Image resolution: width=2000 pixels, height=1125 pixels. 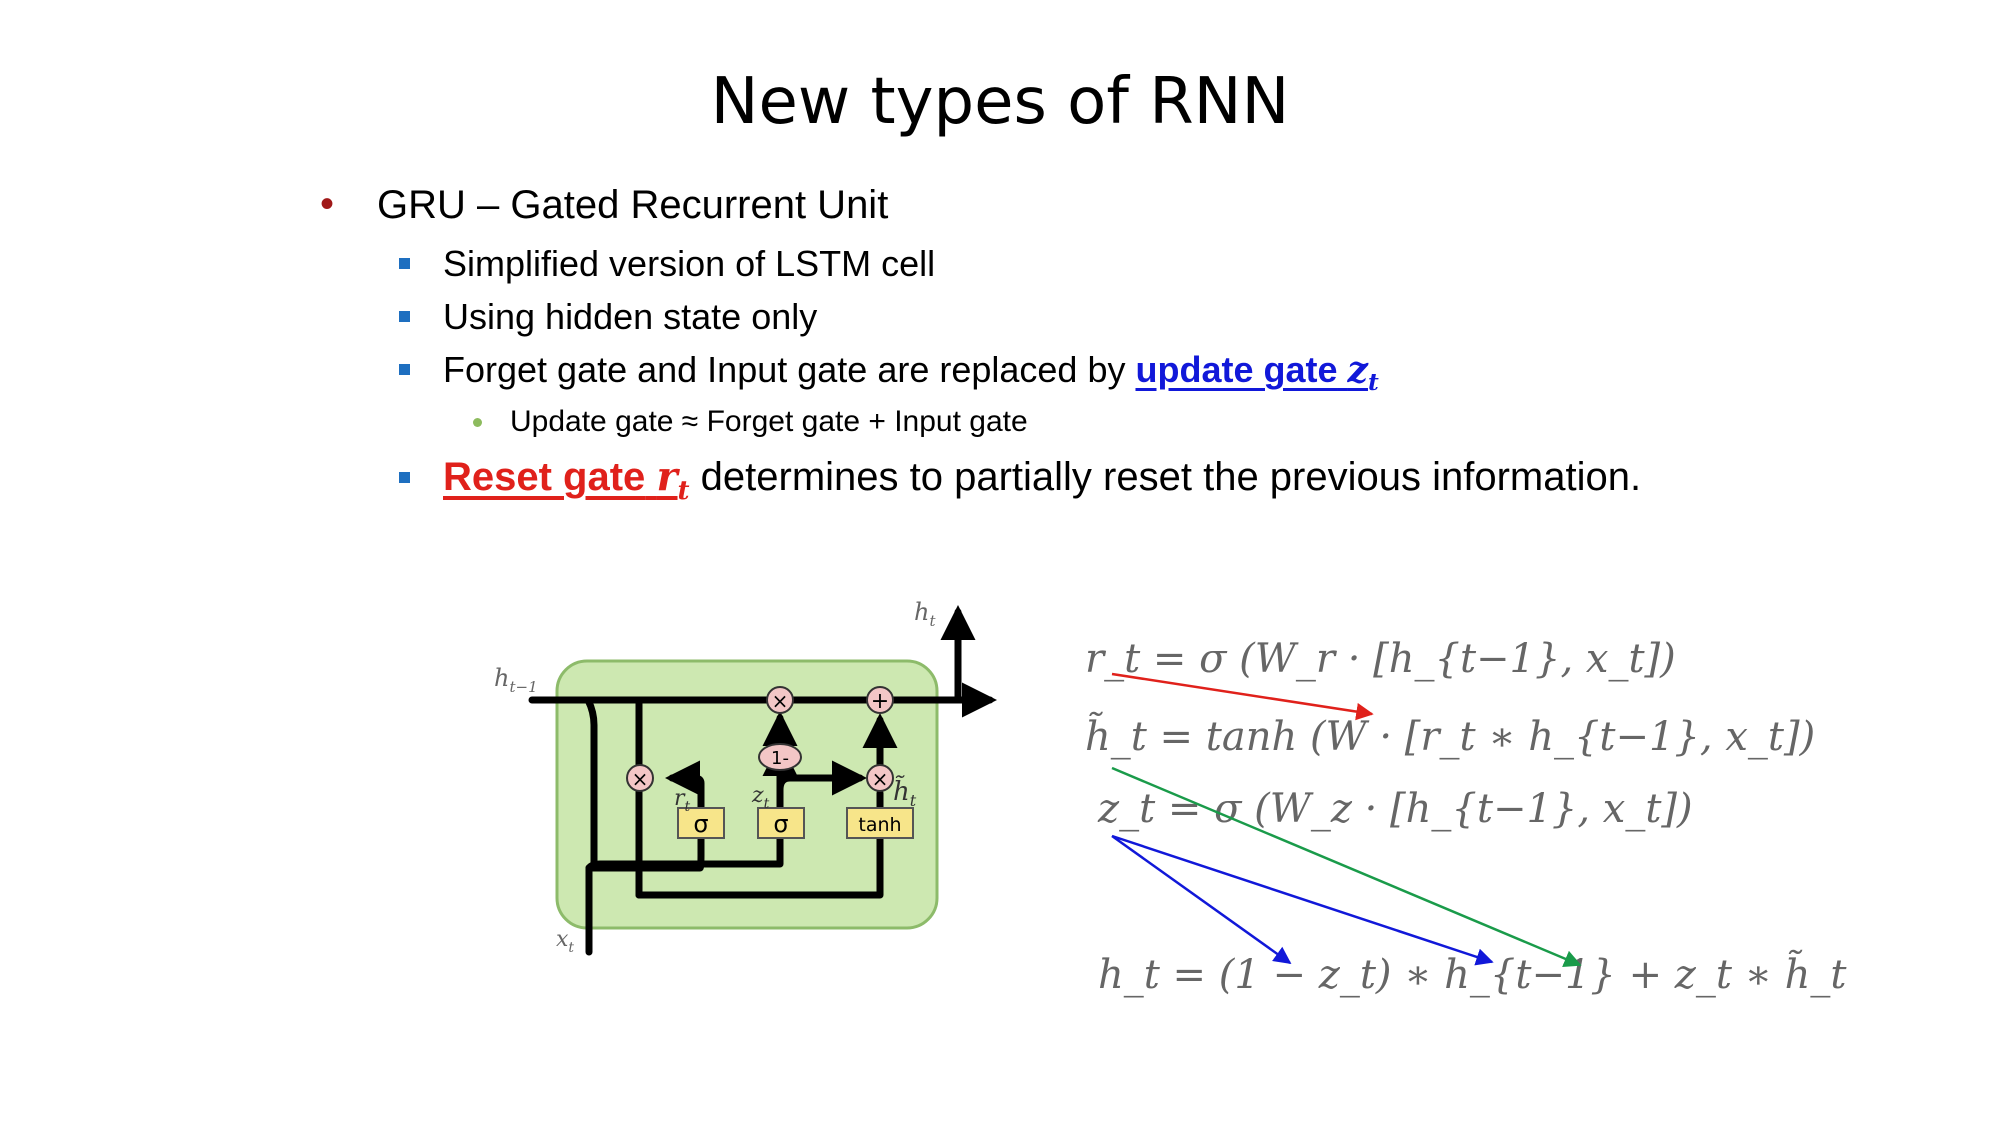 What do you see at coordinates (1450, 735) in the screenshot?
I see `equation-candidate: h̃_t = tanh (W · [r_t ∗ h_{t−1}, x_t])` at bounding box center [1450, 735].